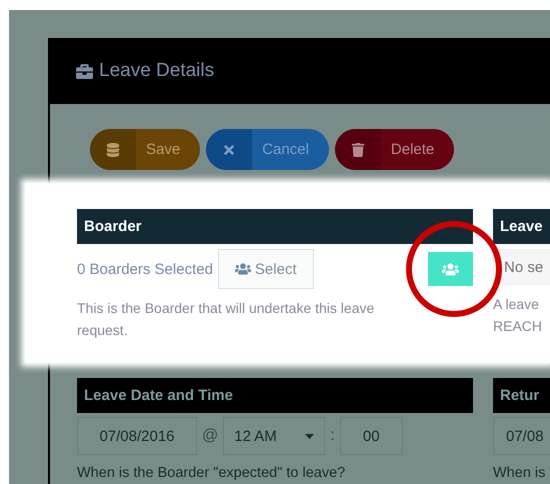  Describe the element at coordinates (518, 326) in the screenshot. I see `help-text: REACH` at that location.